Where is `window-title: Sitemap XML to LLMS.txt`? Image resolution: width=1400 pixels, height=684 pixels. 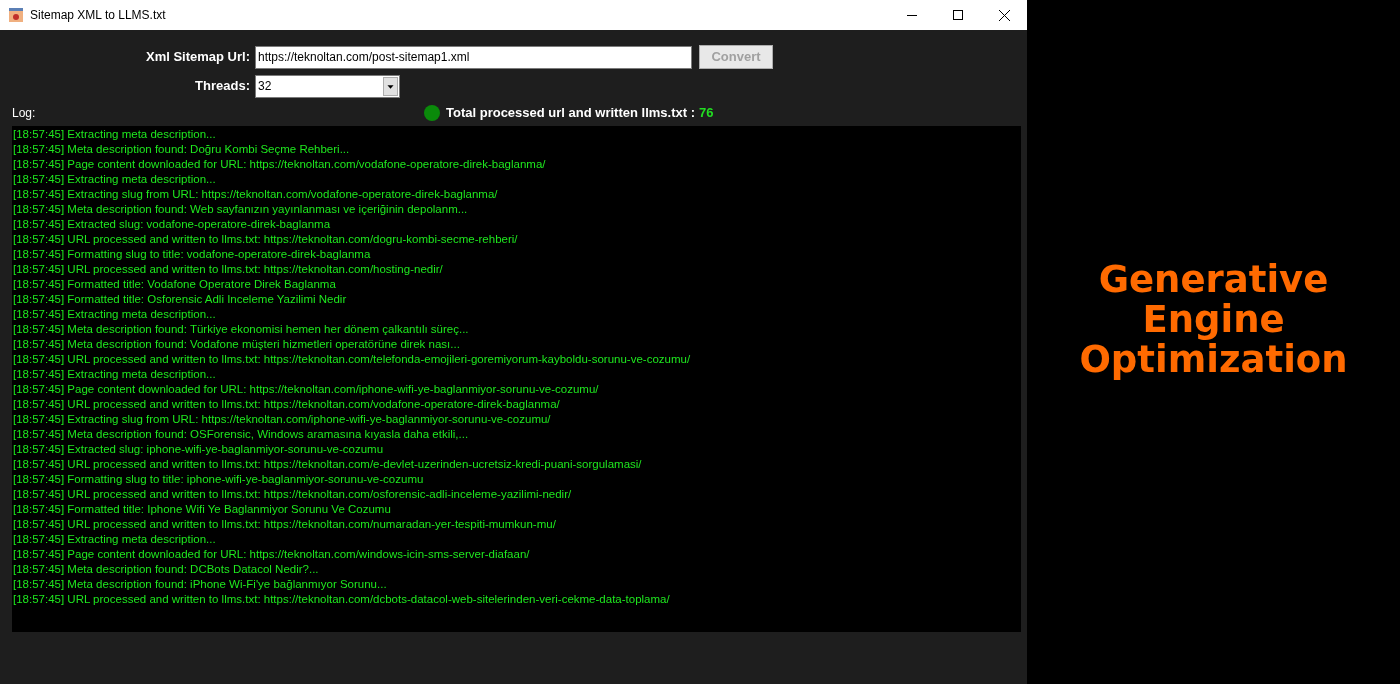 window-title: Sitemap XML to LLMS.txt is located at coordinates (98, 15).